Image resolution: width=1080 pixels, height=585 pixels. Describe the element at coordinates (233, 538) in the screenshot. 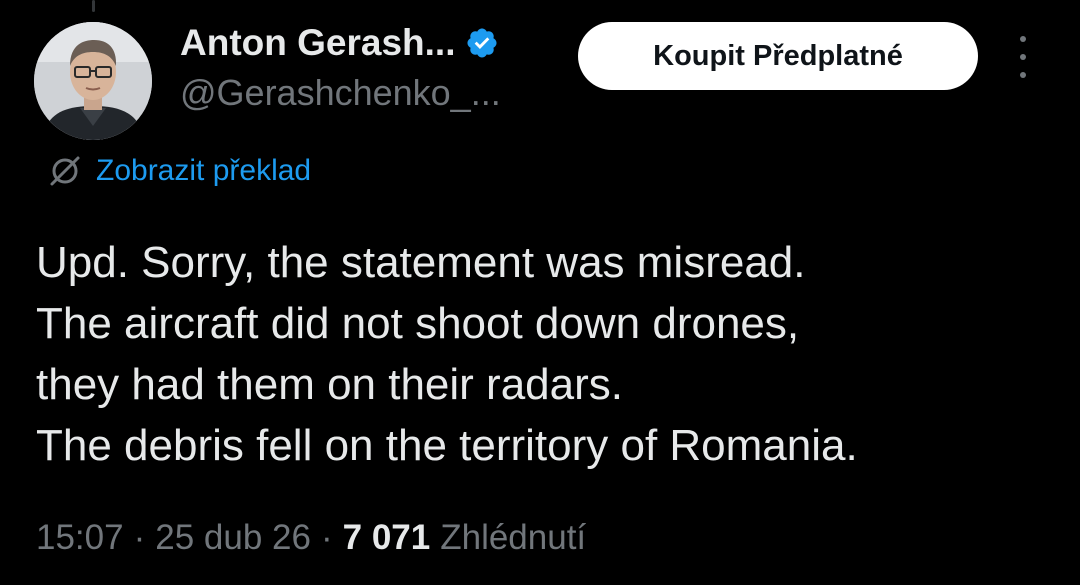

I see `tweet-date: 25 dub 26` at that location.